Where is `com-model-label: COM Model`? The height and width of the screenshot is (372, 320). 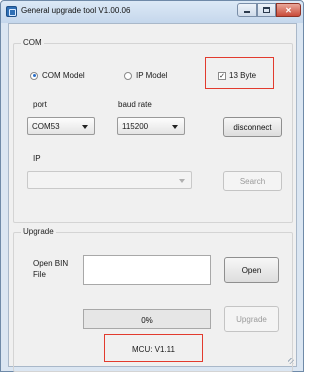
com-model-label: COM Model is located at coordinates (63, 75).